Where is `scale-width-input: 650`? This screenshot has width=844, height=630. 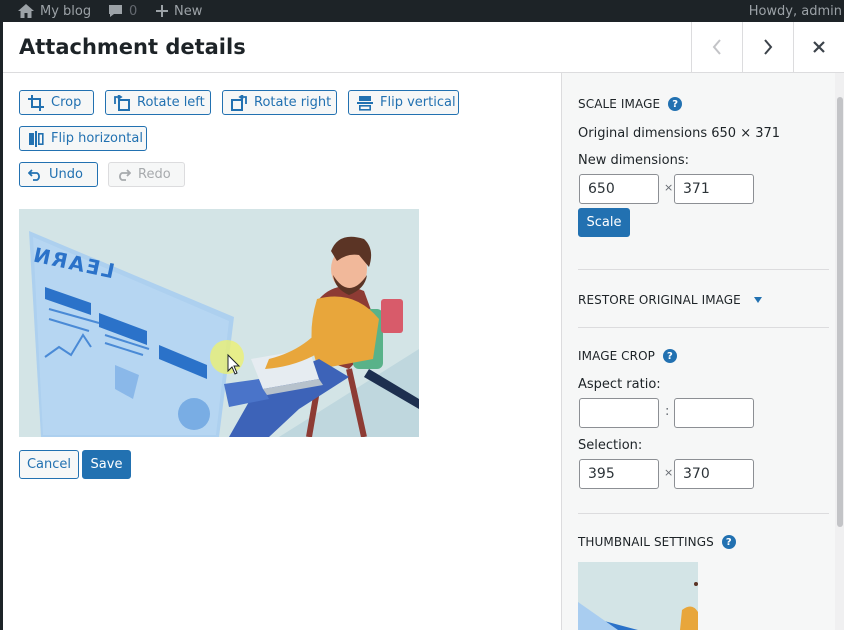
scale-width-input: 650 is located at coordinates (619, 189).